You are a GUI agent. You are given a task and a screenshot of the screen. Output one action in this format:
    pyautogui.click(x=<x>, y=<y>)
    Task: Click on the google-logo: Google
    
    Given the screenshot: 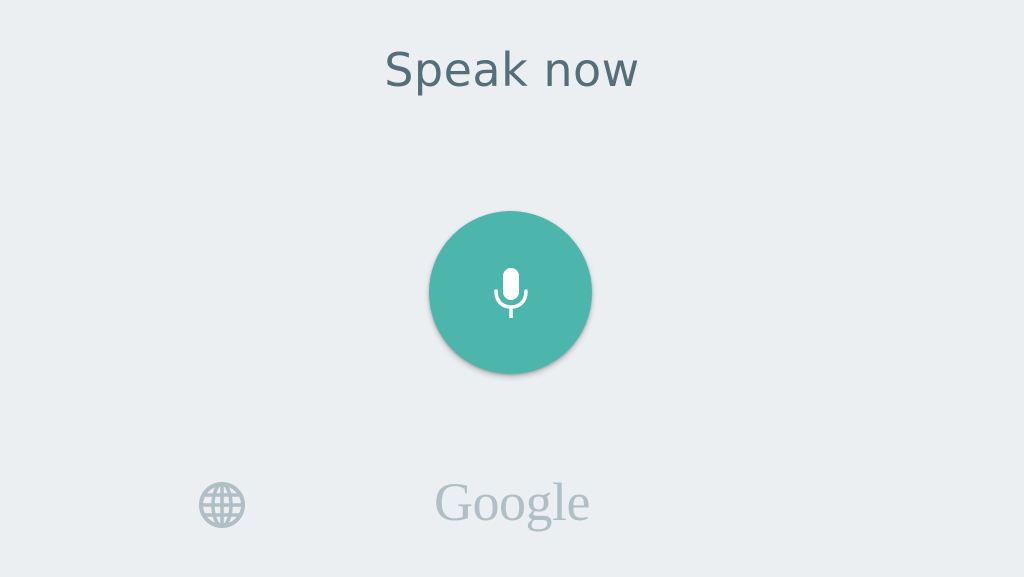 What is the action you would take?
    pyautogui.click(x=512, y=502)
    